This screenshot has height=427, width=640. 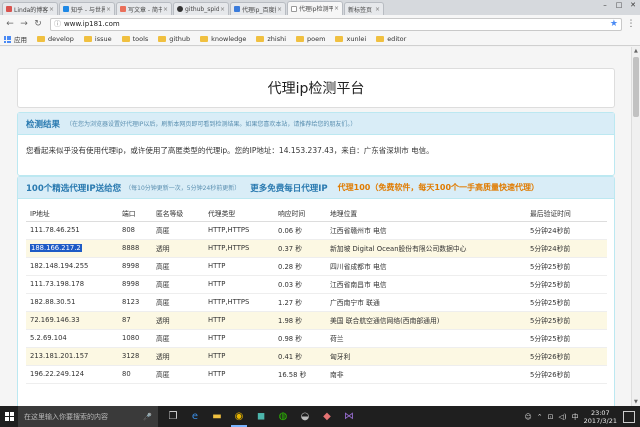 I want to click on verified-cell: 5分钟25秒前, so click(x=566, y=284).